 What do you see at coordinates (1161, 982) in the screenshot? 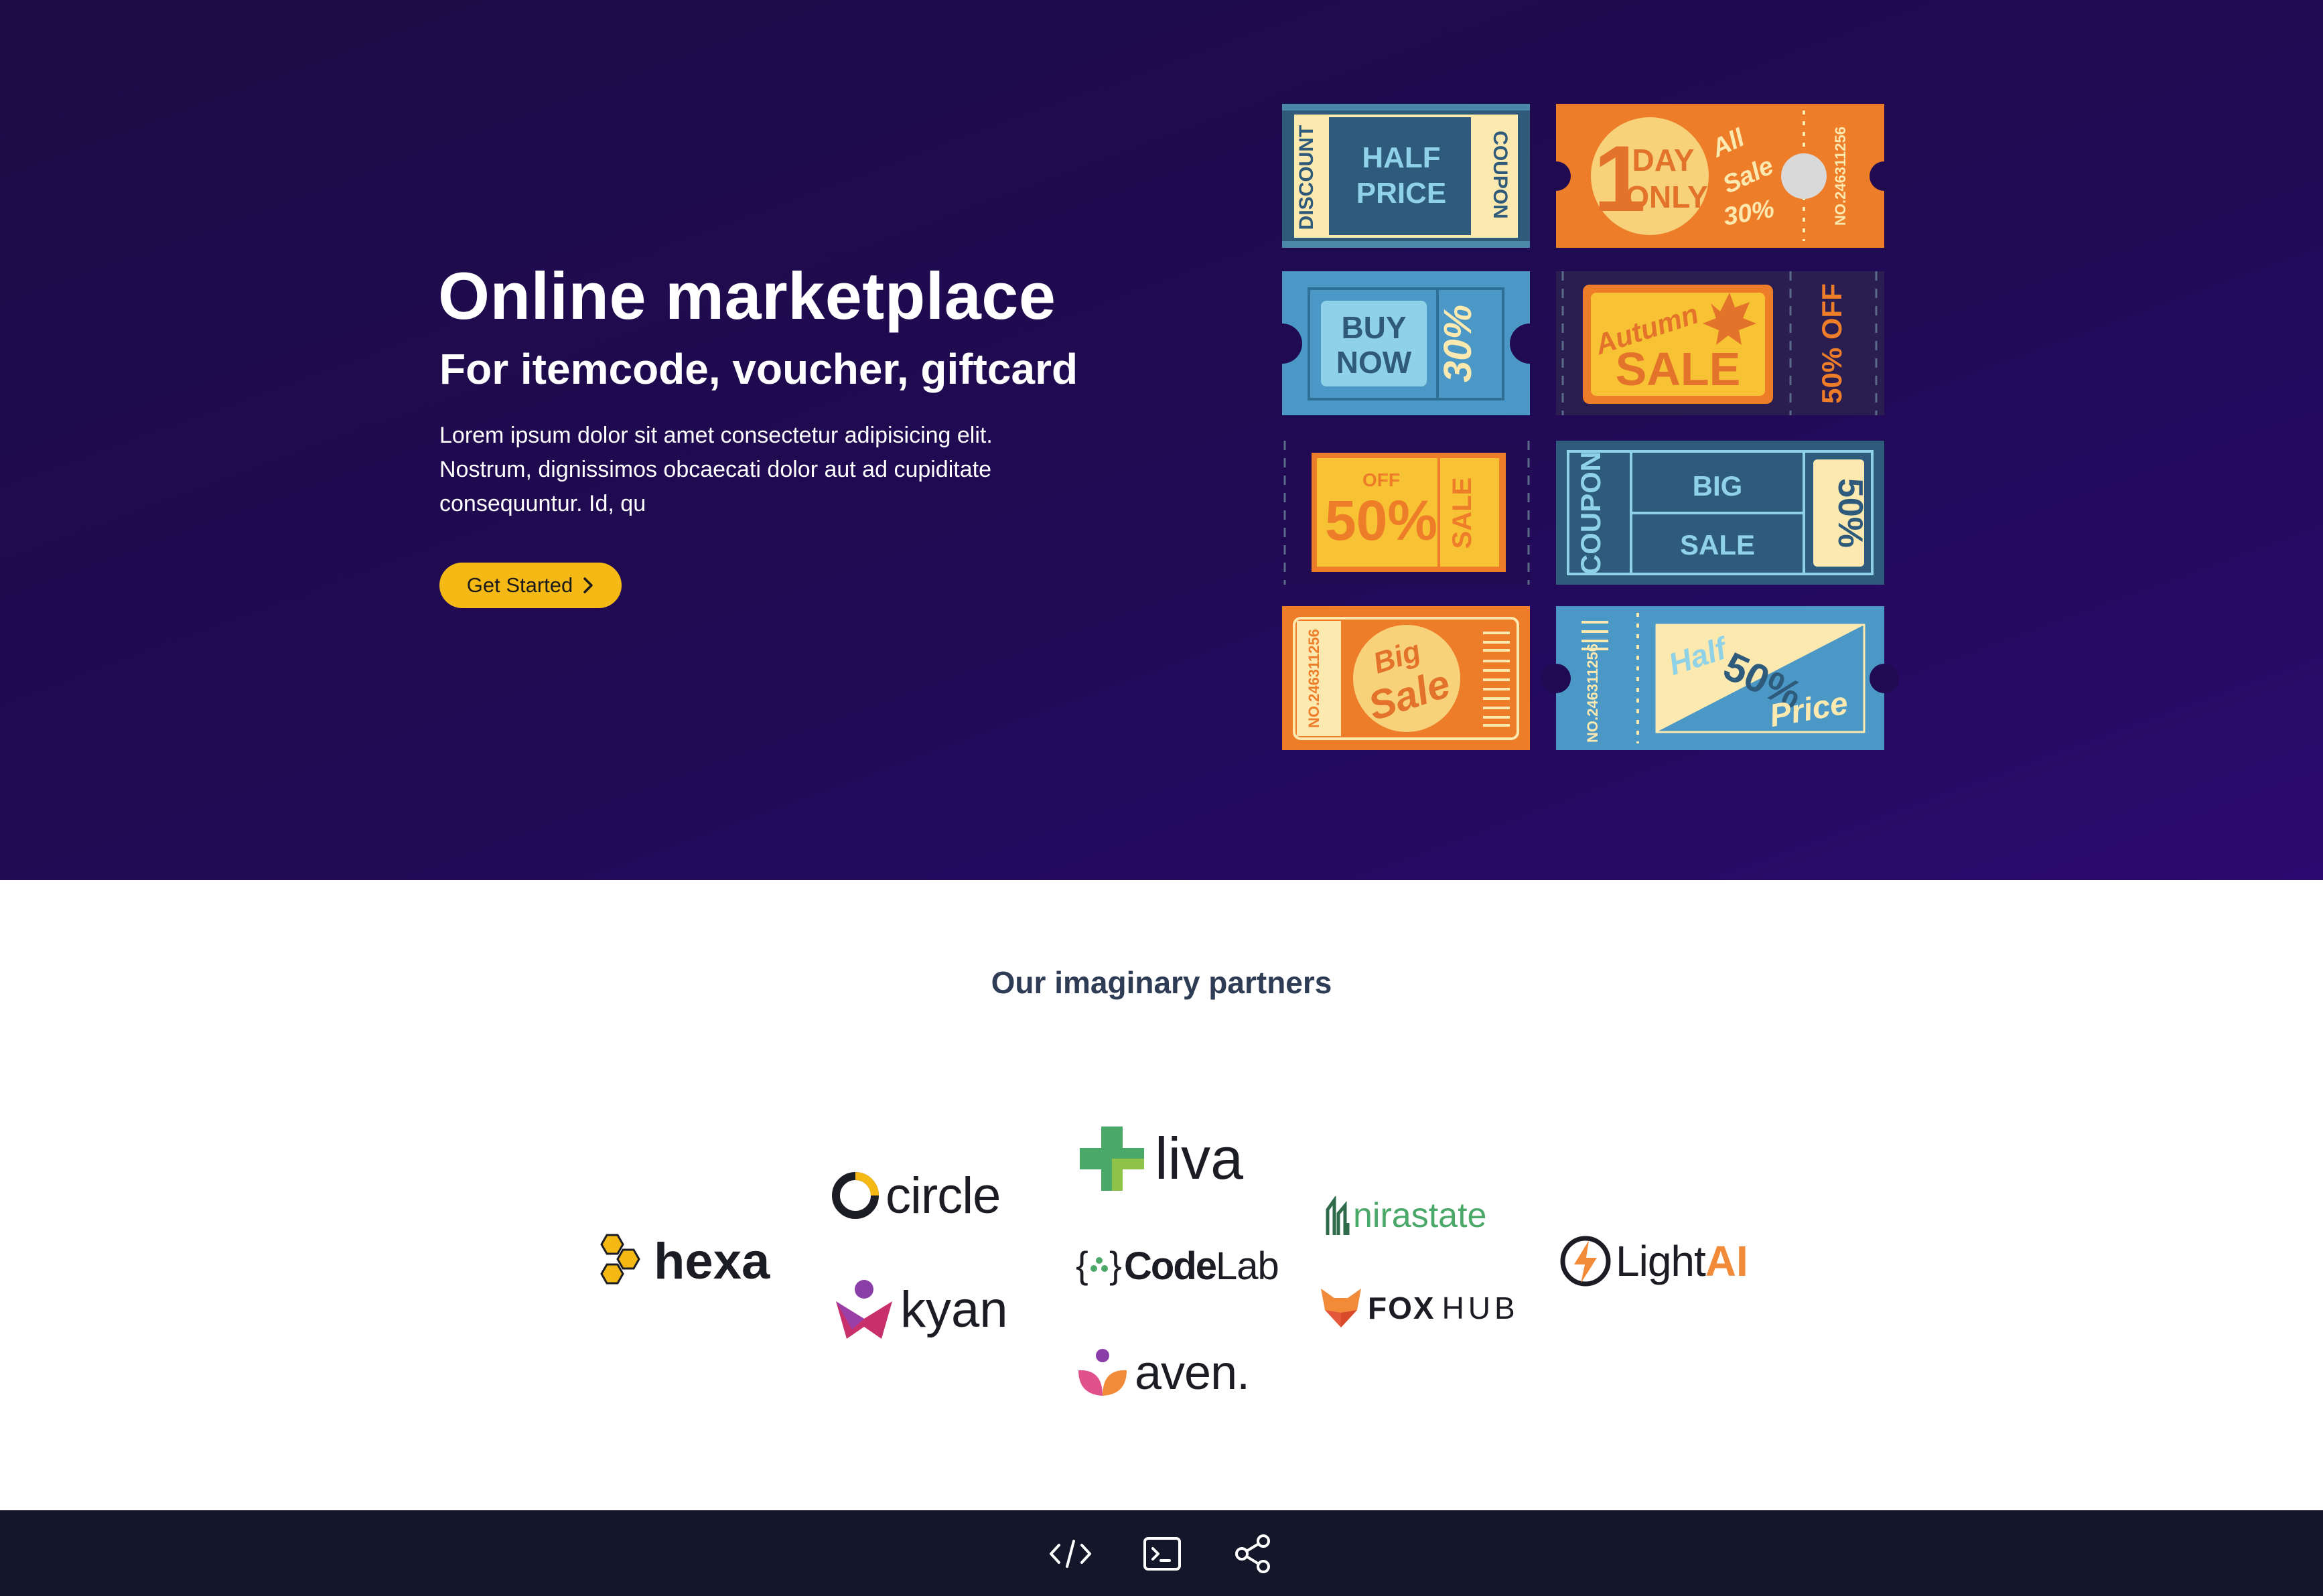
I see `partners-title: Our imaginary partners` at bounding box center [1161, 982].